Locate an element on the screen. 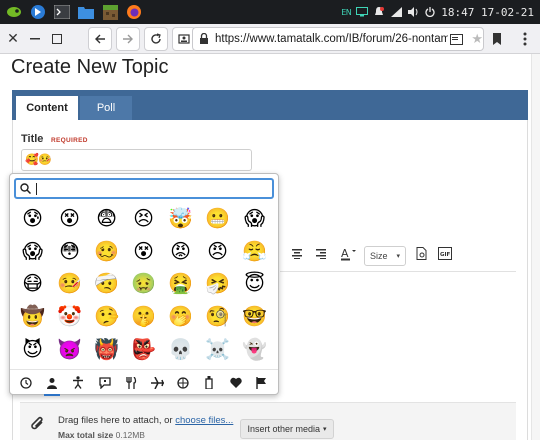 This screenshot has height=440, width=540. emoji-glyph: 😵 is located at coordinates (69, 219).